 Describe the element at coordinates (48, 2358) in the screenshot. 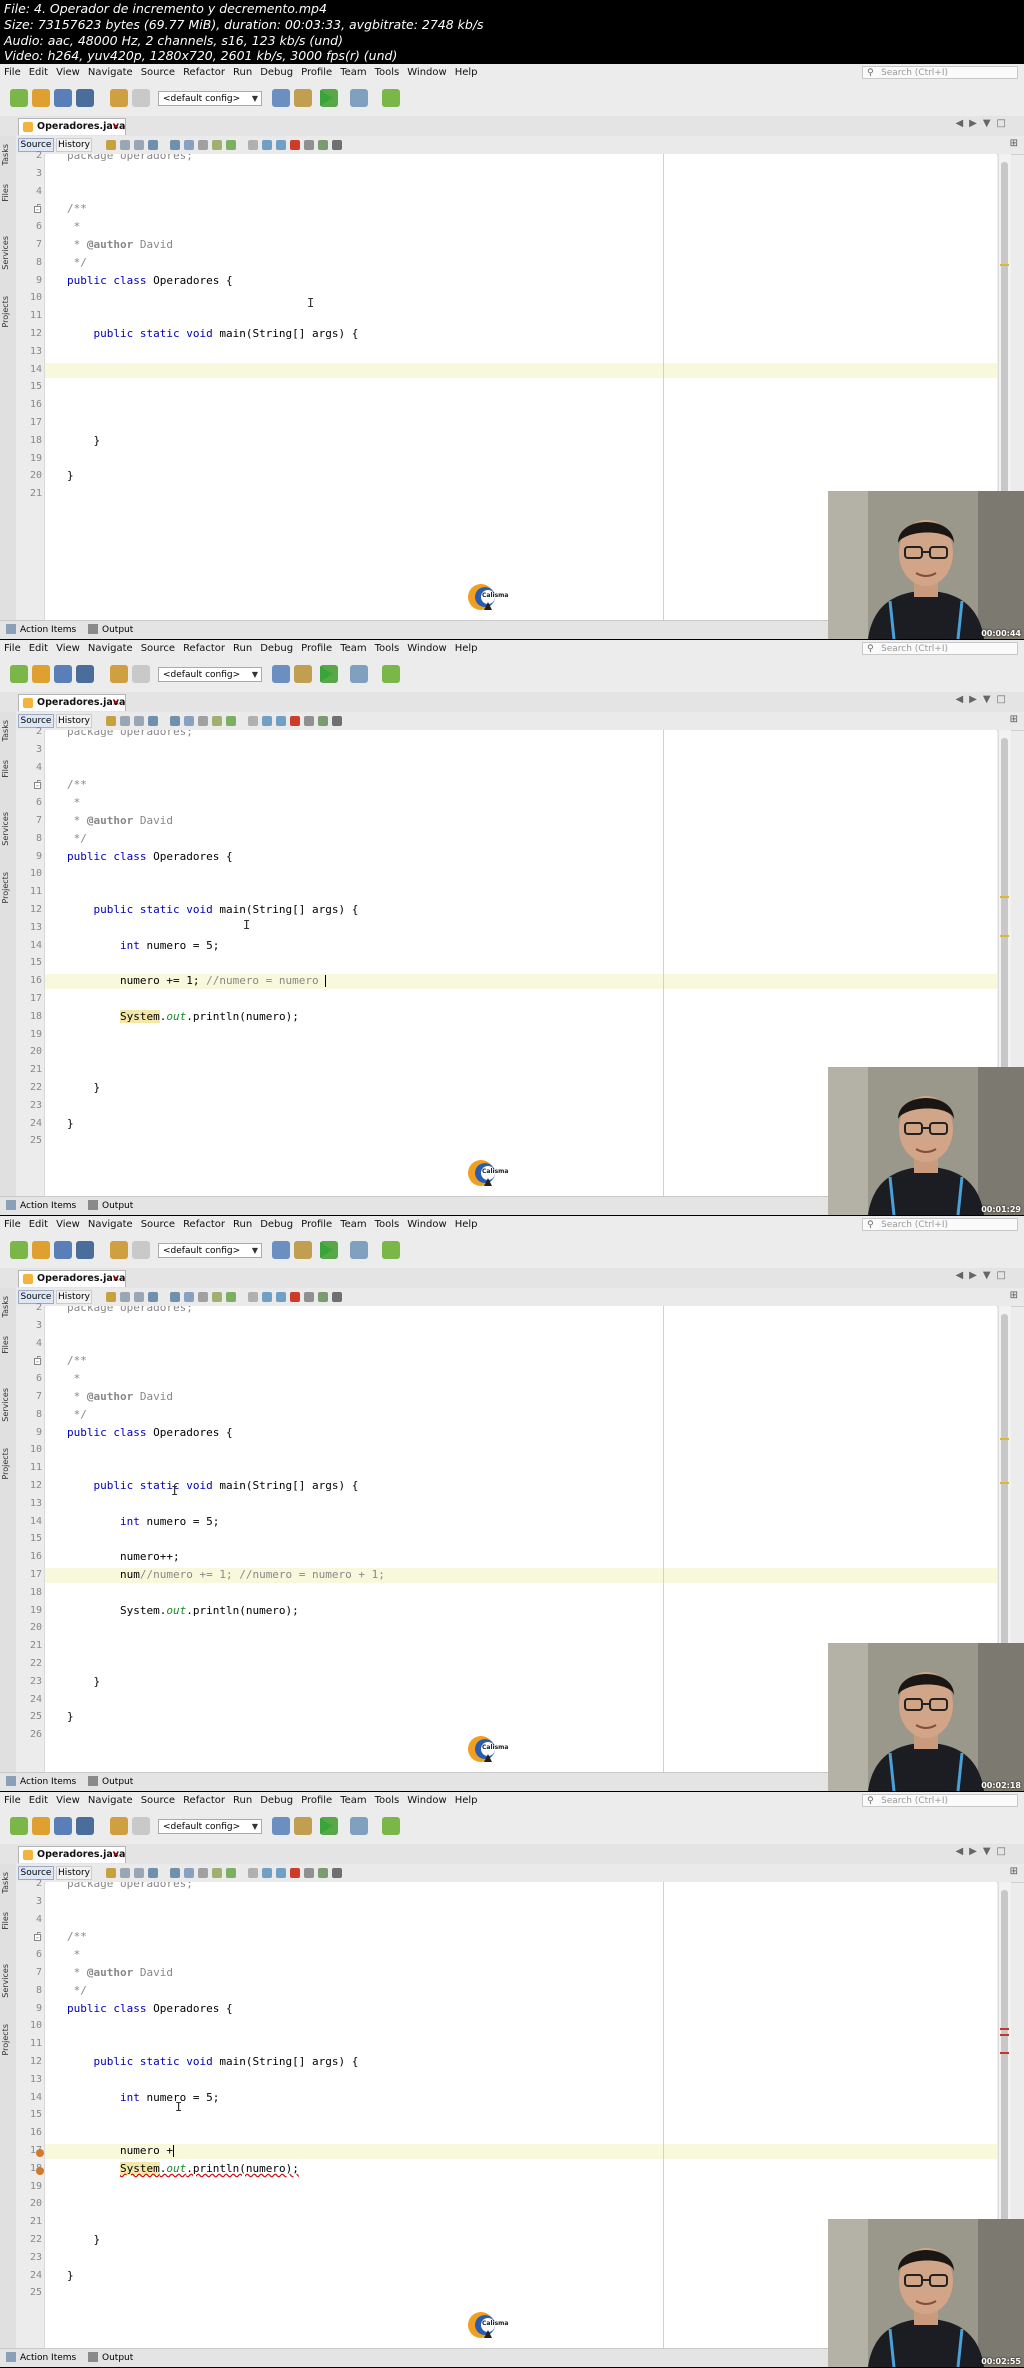

I see `action-items-tab: Action Items` at that location.